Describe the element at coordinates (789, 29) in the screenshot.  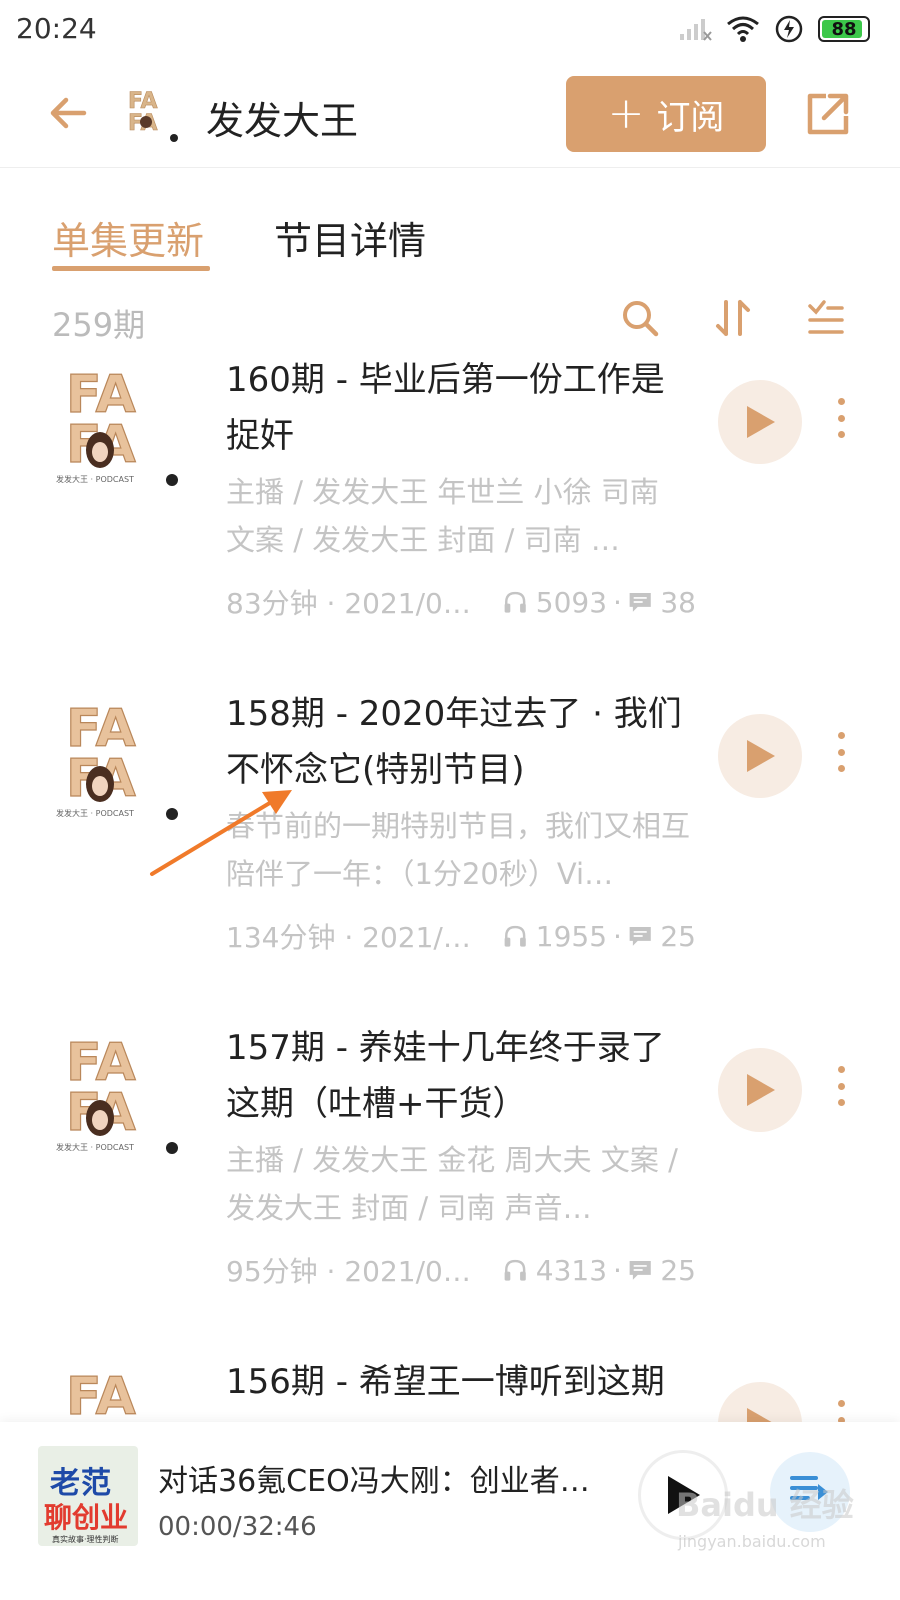
I see `charging-icon` at that location.